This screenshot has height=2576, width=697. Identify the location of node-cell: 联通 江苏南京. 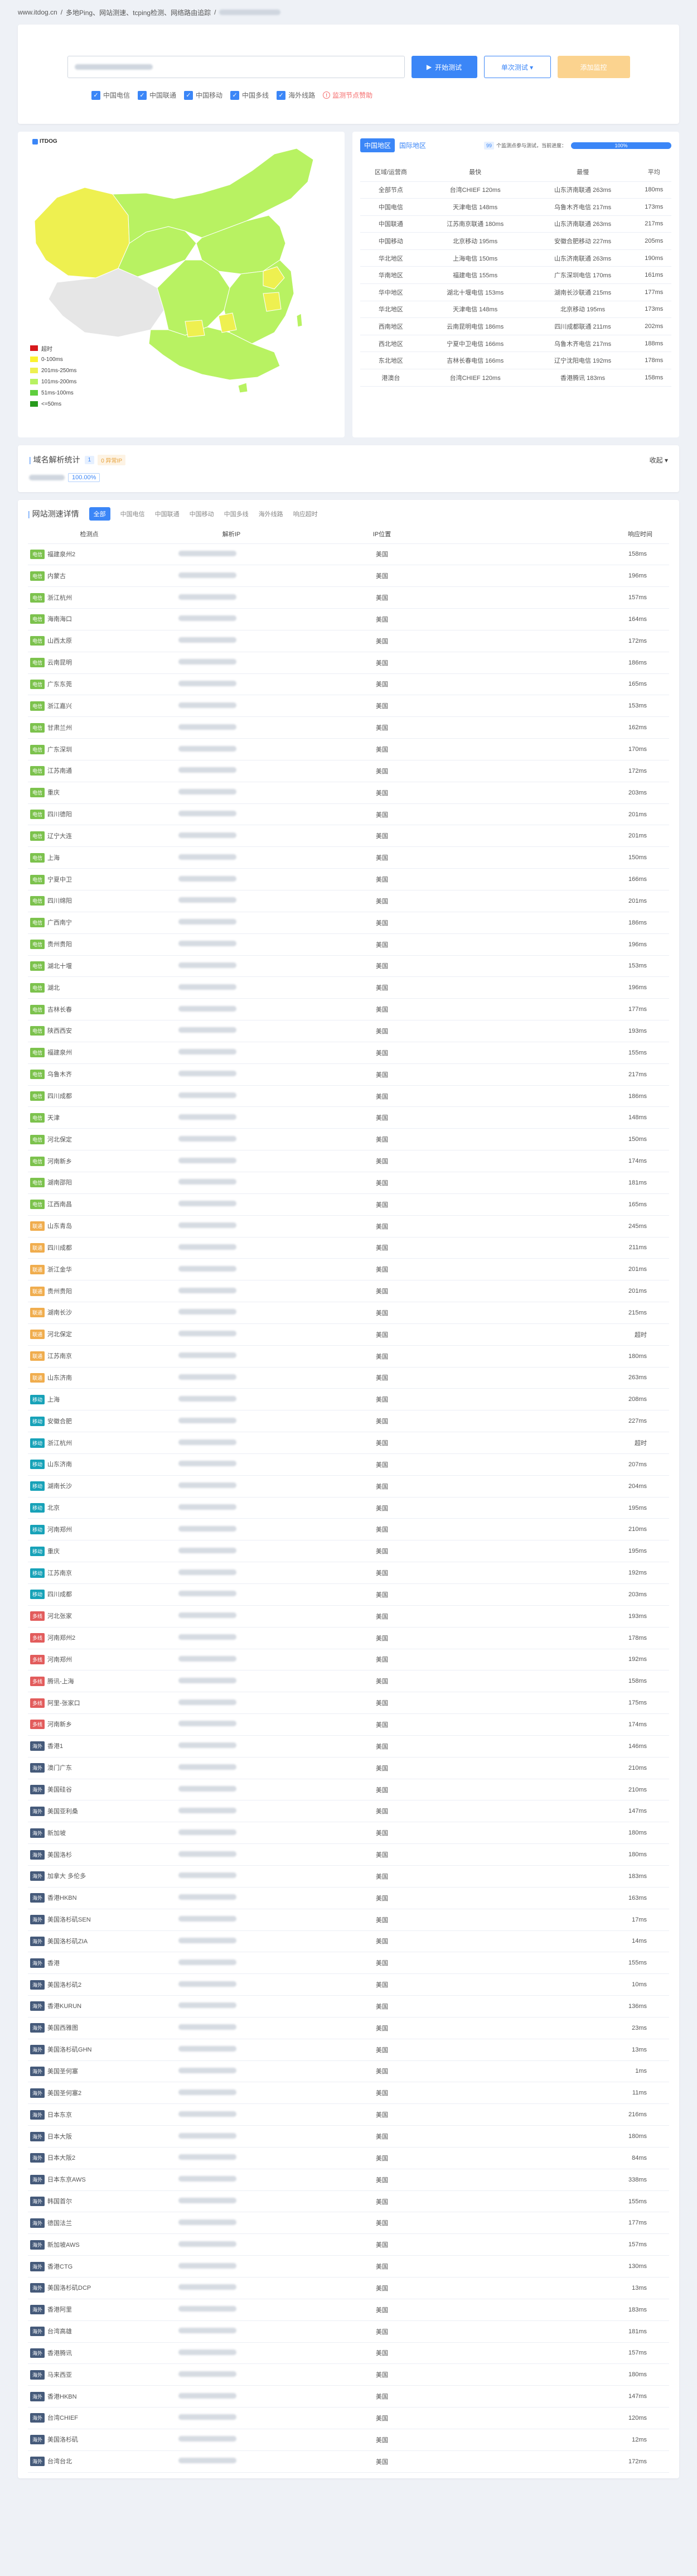
(89, 1356).